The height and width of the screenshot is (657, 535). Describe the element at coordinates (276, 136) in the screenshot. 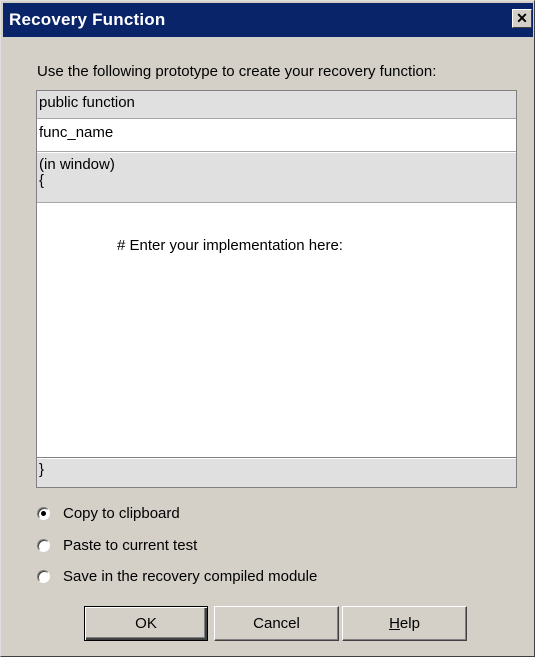

I see `function-name-field: func_name` at that location.